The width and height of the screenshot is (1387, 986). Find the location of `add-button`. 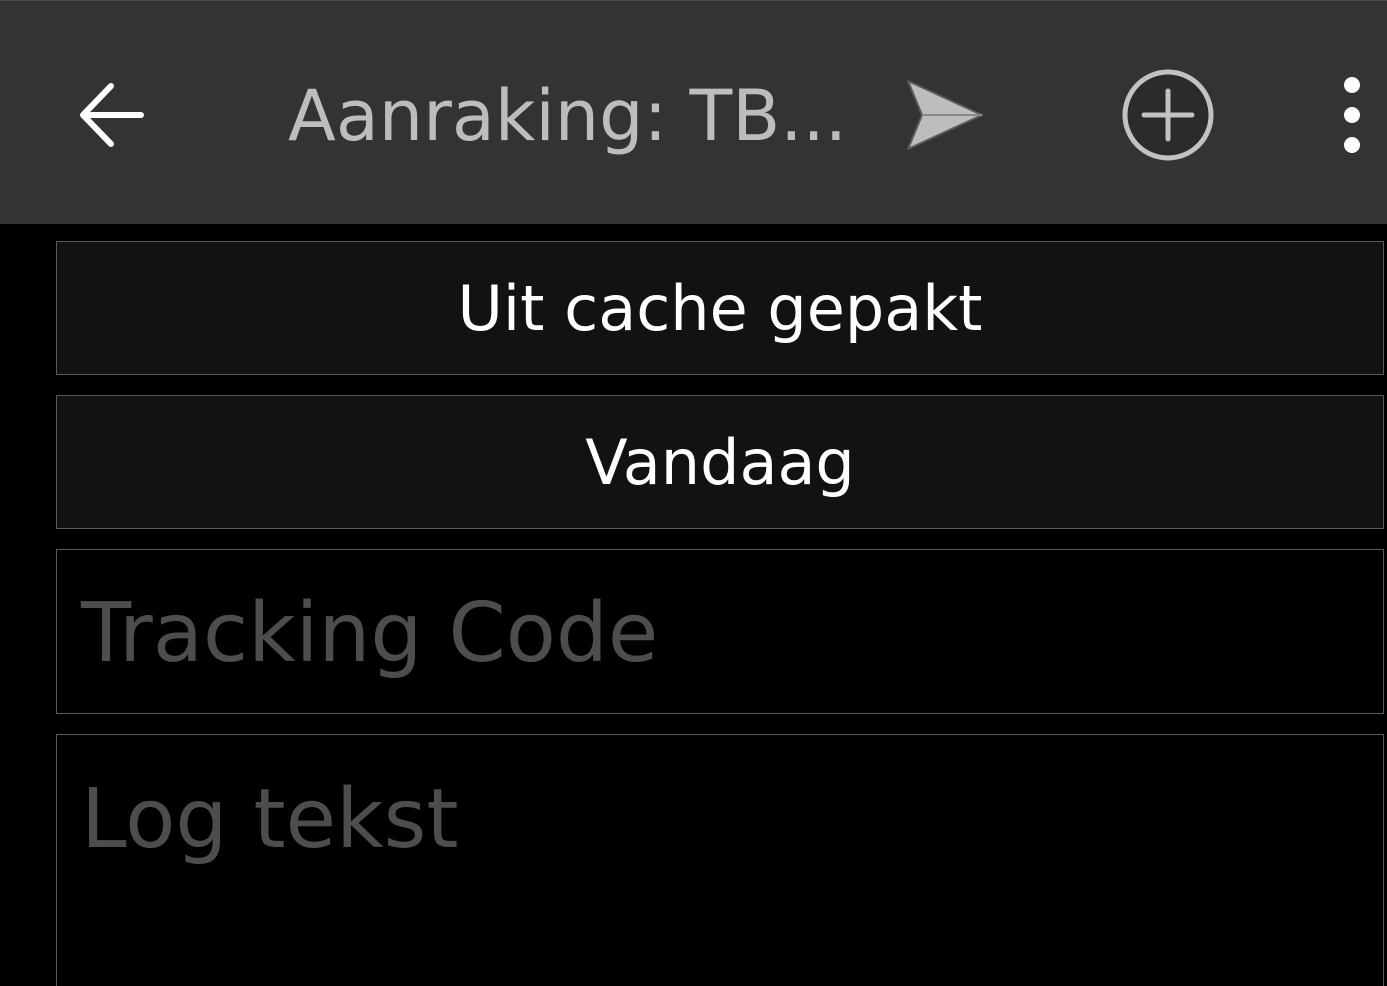

add-button is located at coordinates (1168, 115).